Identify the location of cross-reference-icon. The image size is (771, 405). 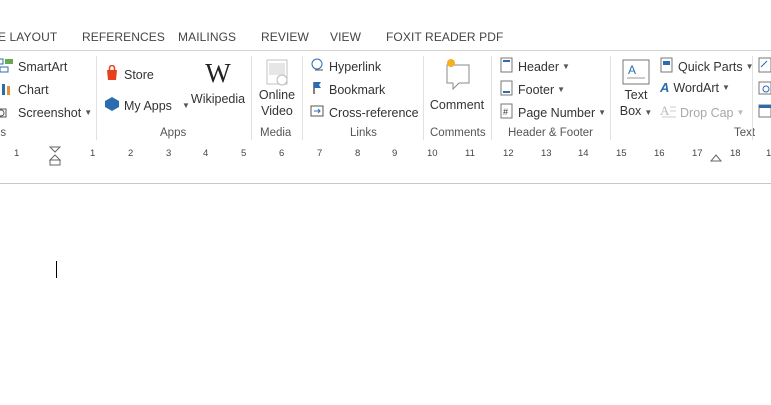
(317, 112).